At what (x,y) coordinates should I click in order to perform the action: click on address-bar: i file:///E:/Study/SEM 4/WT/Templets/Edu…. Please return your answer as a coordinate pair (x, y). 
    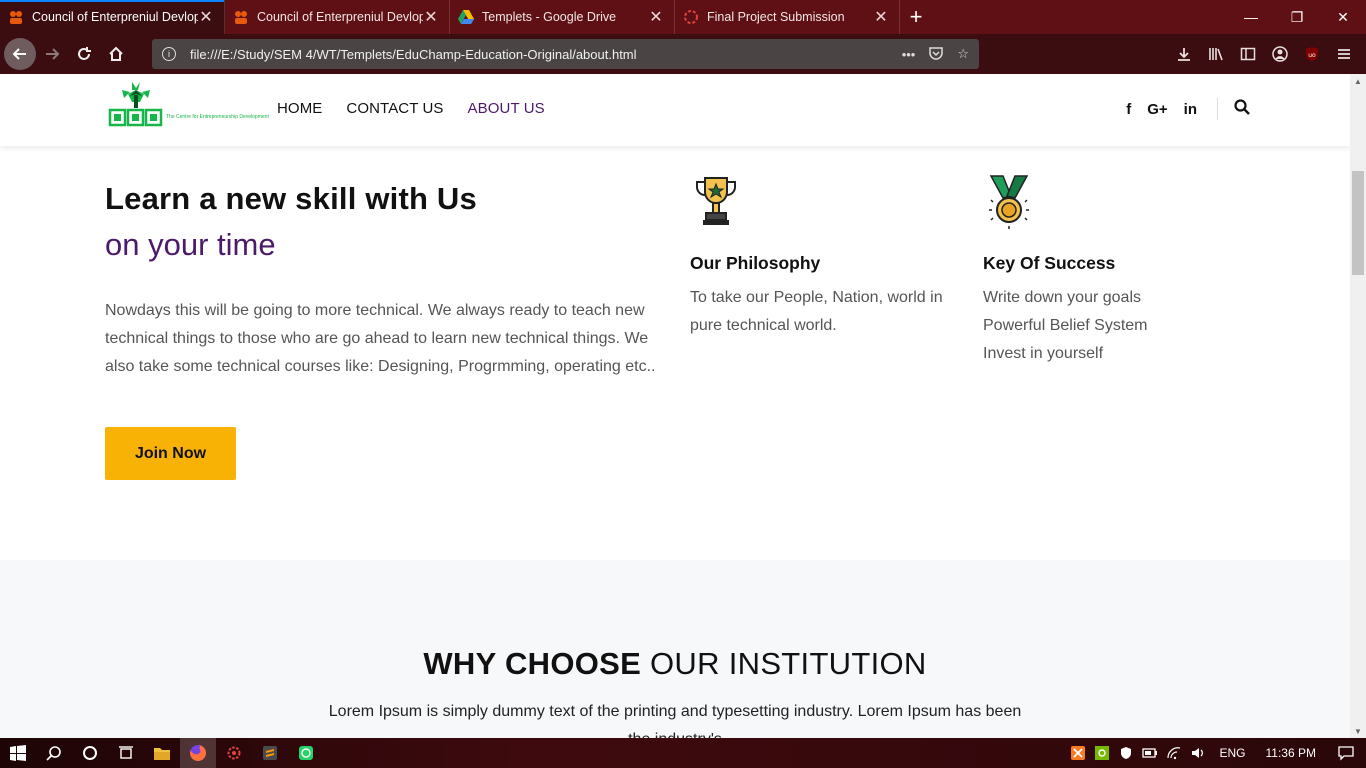
    Looking at the image, I should click on (565, 54).